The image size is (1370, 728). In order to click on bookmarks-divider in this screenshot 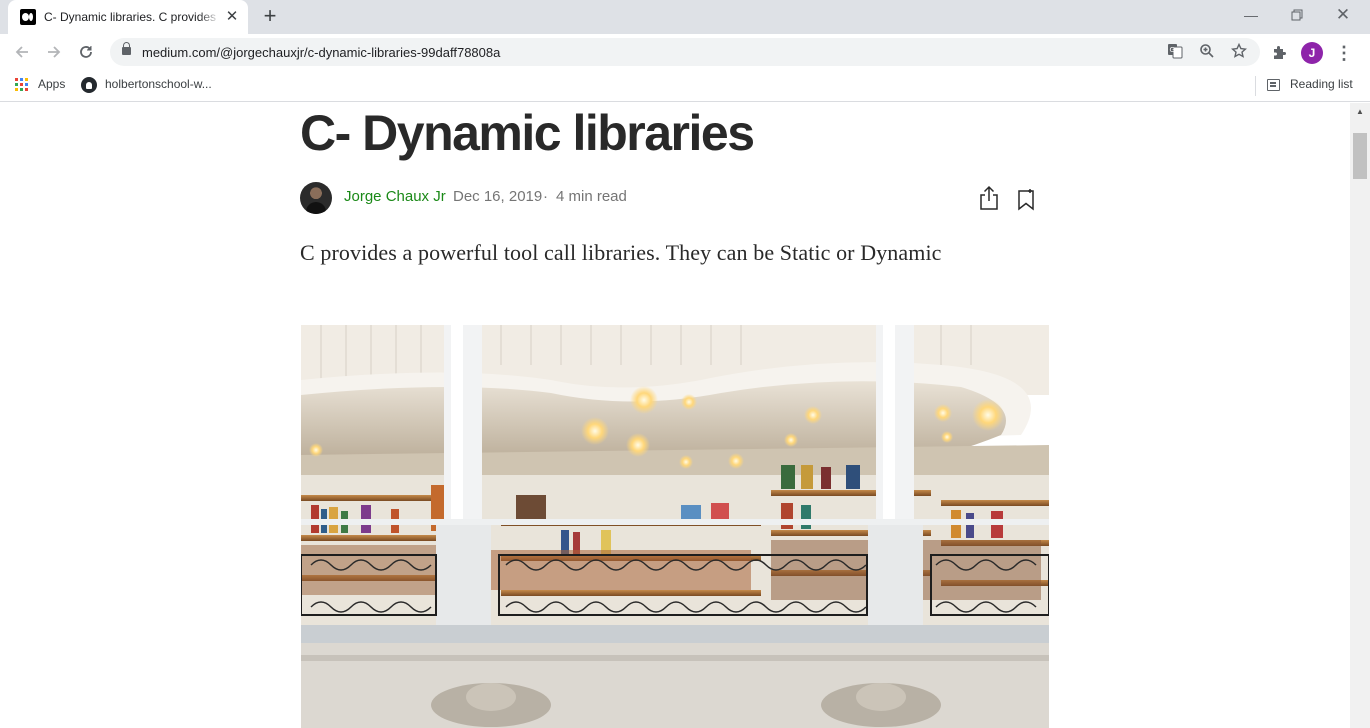, I will do `click(1255, 86)`.